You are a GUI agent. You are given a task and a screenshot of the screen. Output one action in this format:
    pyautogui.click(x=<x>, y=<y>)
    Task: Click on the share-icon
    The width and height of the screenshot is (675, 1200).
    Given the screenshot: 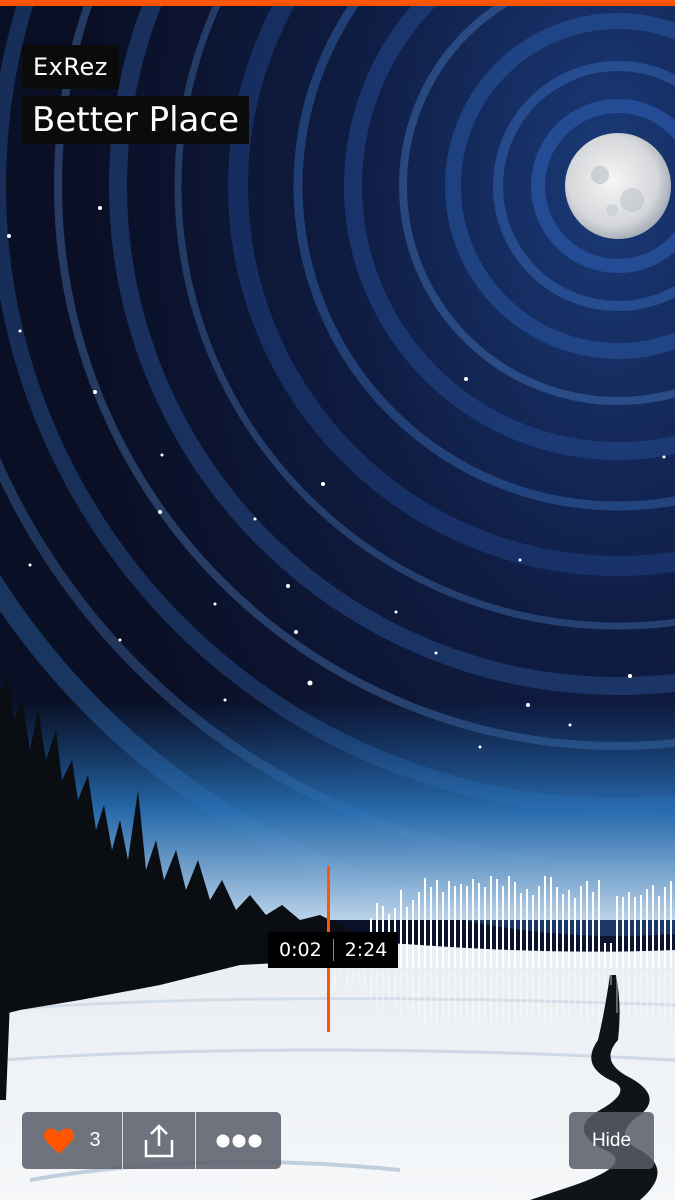 What is the action you would take?
    pyautogui.click(x=159, y=1140)
    